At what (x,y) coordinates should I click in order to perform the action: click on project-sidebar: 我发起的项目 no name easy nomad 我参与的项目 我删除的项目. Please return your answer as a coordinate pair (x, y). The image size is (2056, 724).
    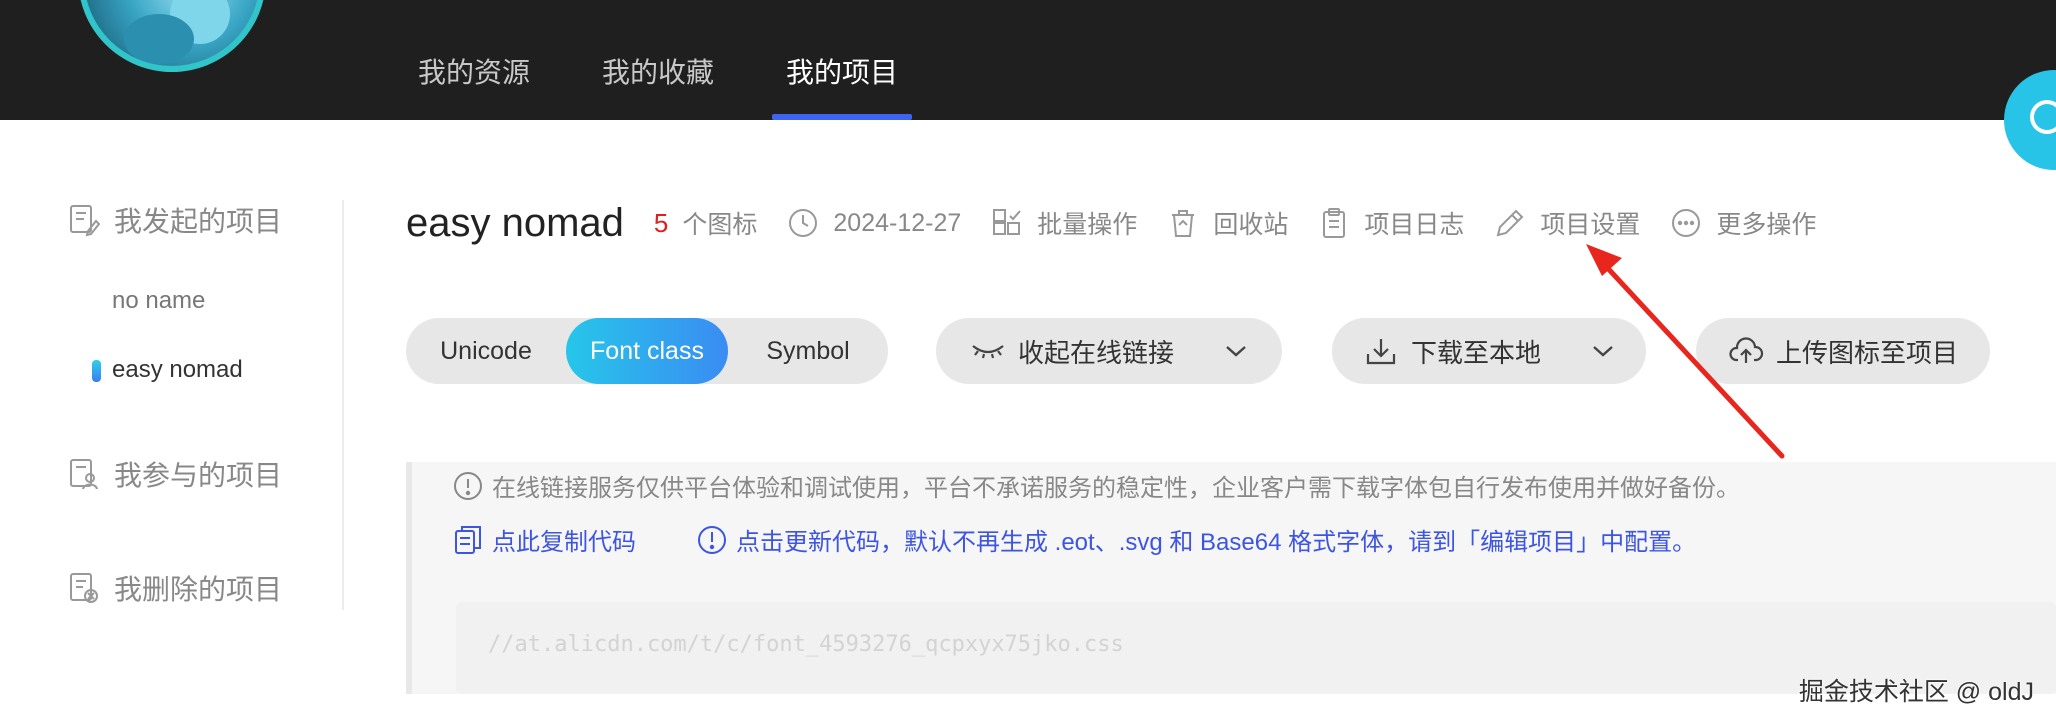
    Looking at the image, I should click on (172, 370).